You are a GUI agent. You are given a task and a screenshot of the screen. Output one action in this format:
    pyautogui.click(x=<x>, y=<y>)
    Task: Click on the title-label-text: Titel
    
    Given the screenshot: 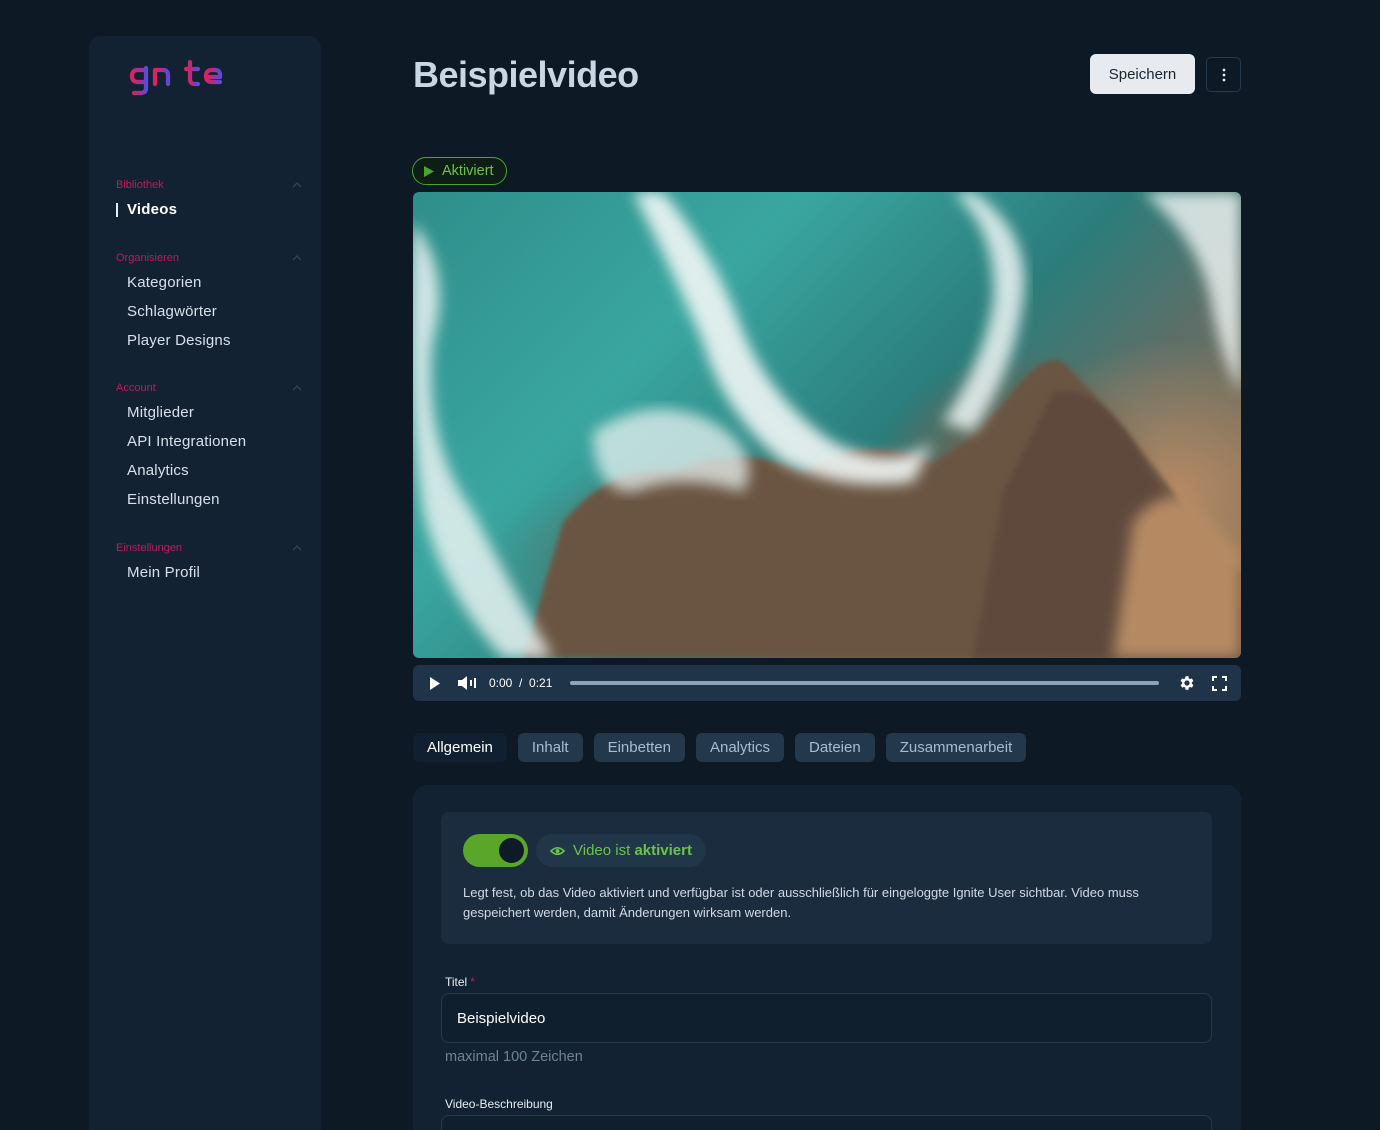 What is the action you would take?
    pyautogui.click(x=456, y=982)
    